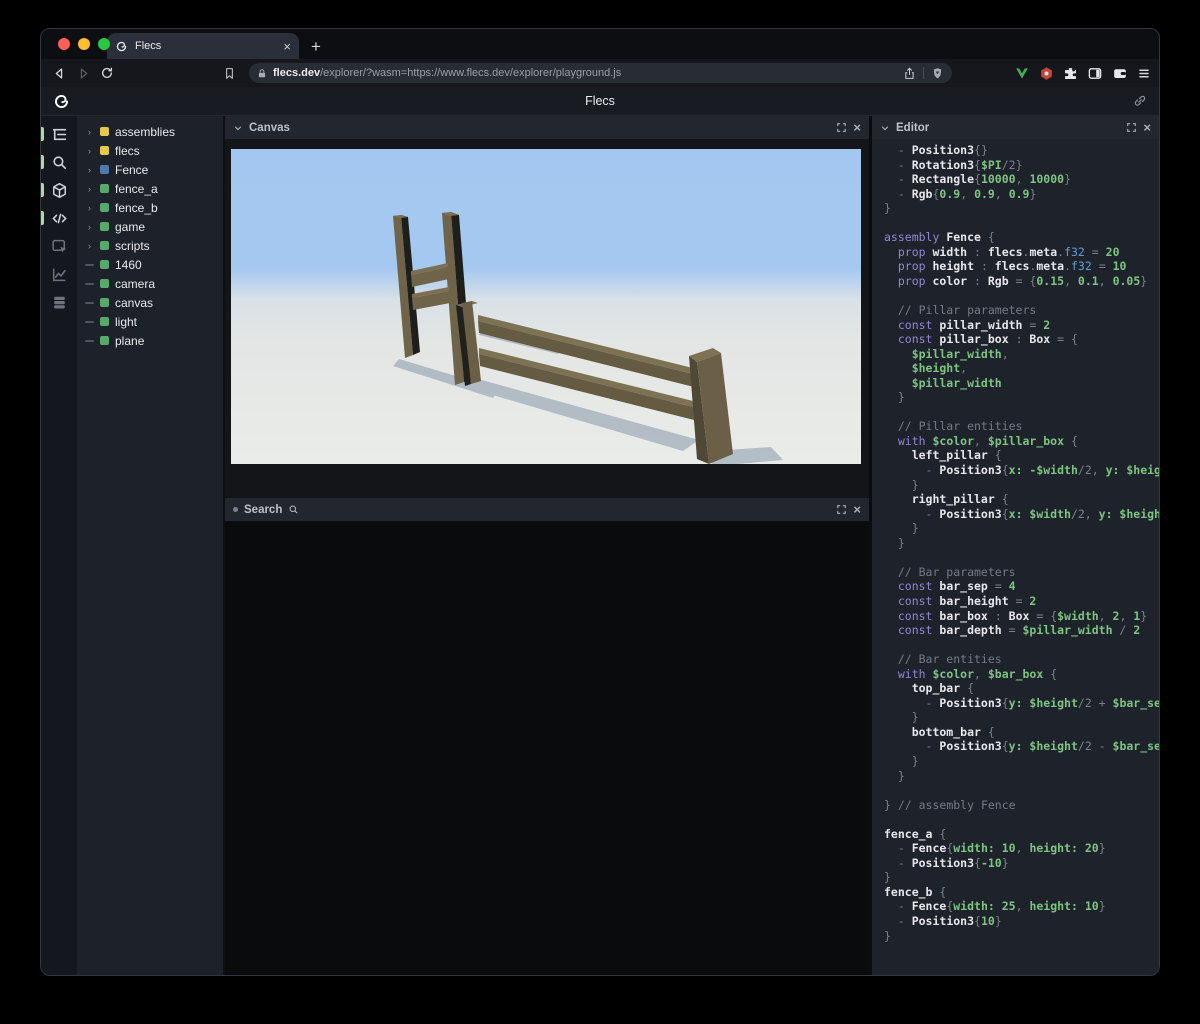 This screenshot has height=1024, width=1200. I want to click on left-icon-strip, so click(59, 545).